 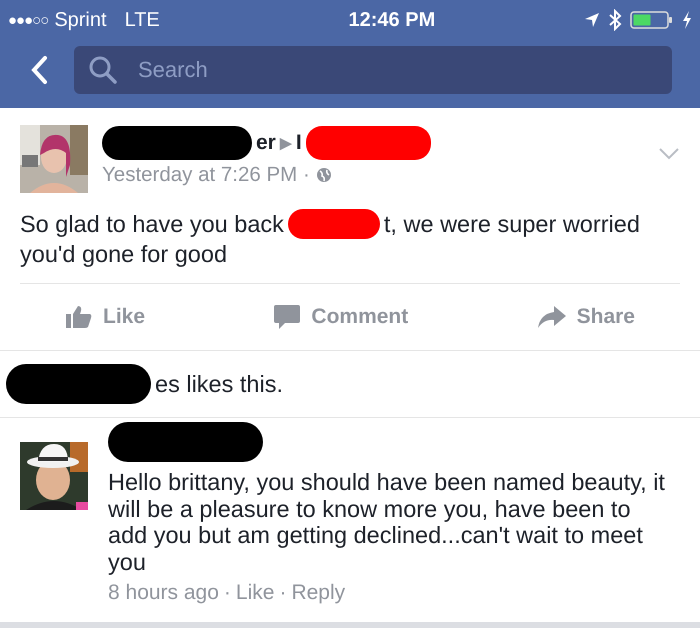 I want to click on search-icon, so click(x=103, y=70).